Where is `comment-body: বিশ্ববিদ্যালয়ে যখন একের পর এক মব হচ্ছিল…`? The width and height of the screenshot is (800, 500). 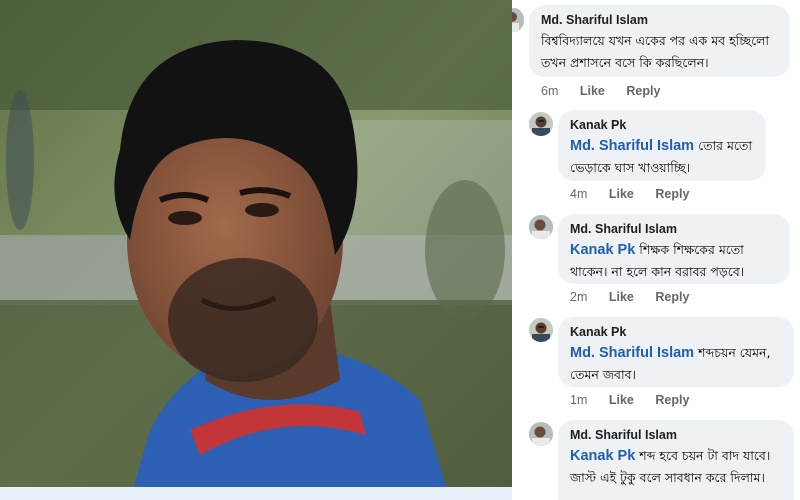
comment-body: বিশ্ববিদ্যালয়ে যখন একের পর এক মব হচ্ছিল… is located at coordinates (655, 51).